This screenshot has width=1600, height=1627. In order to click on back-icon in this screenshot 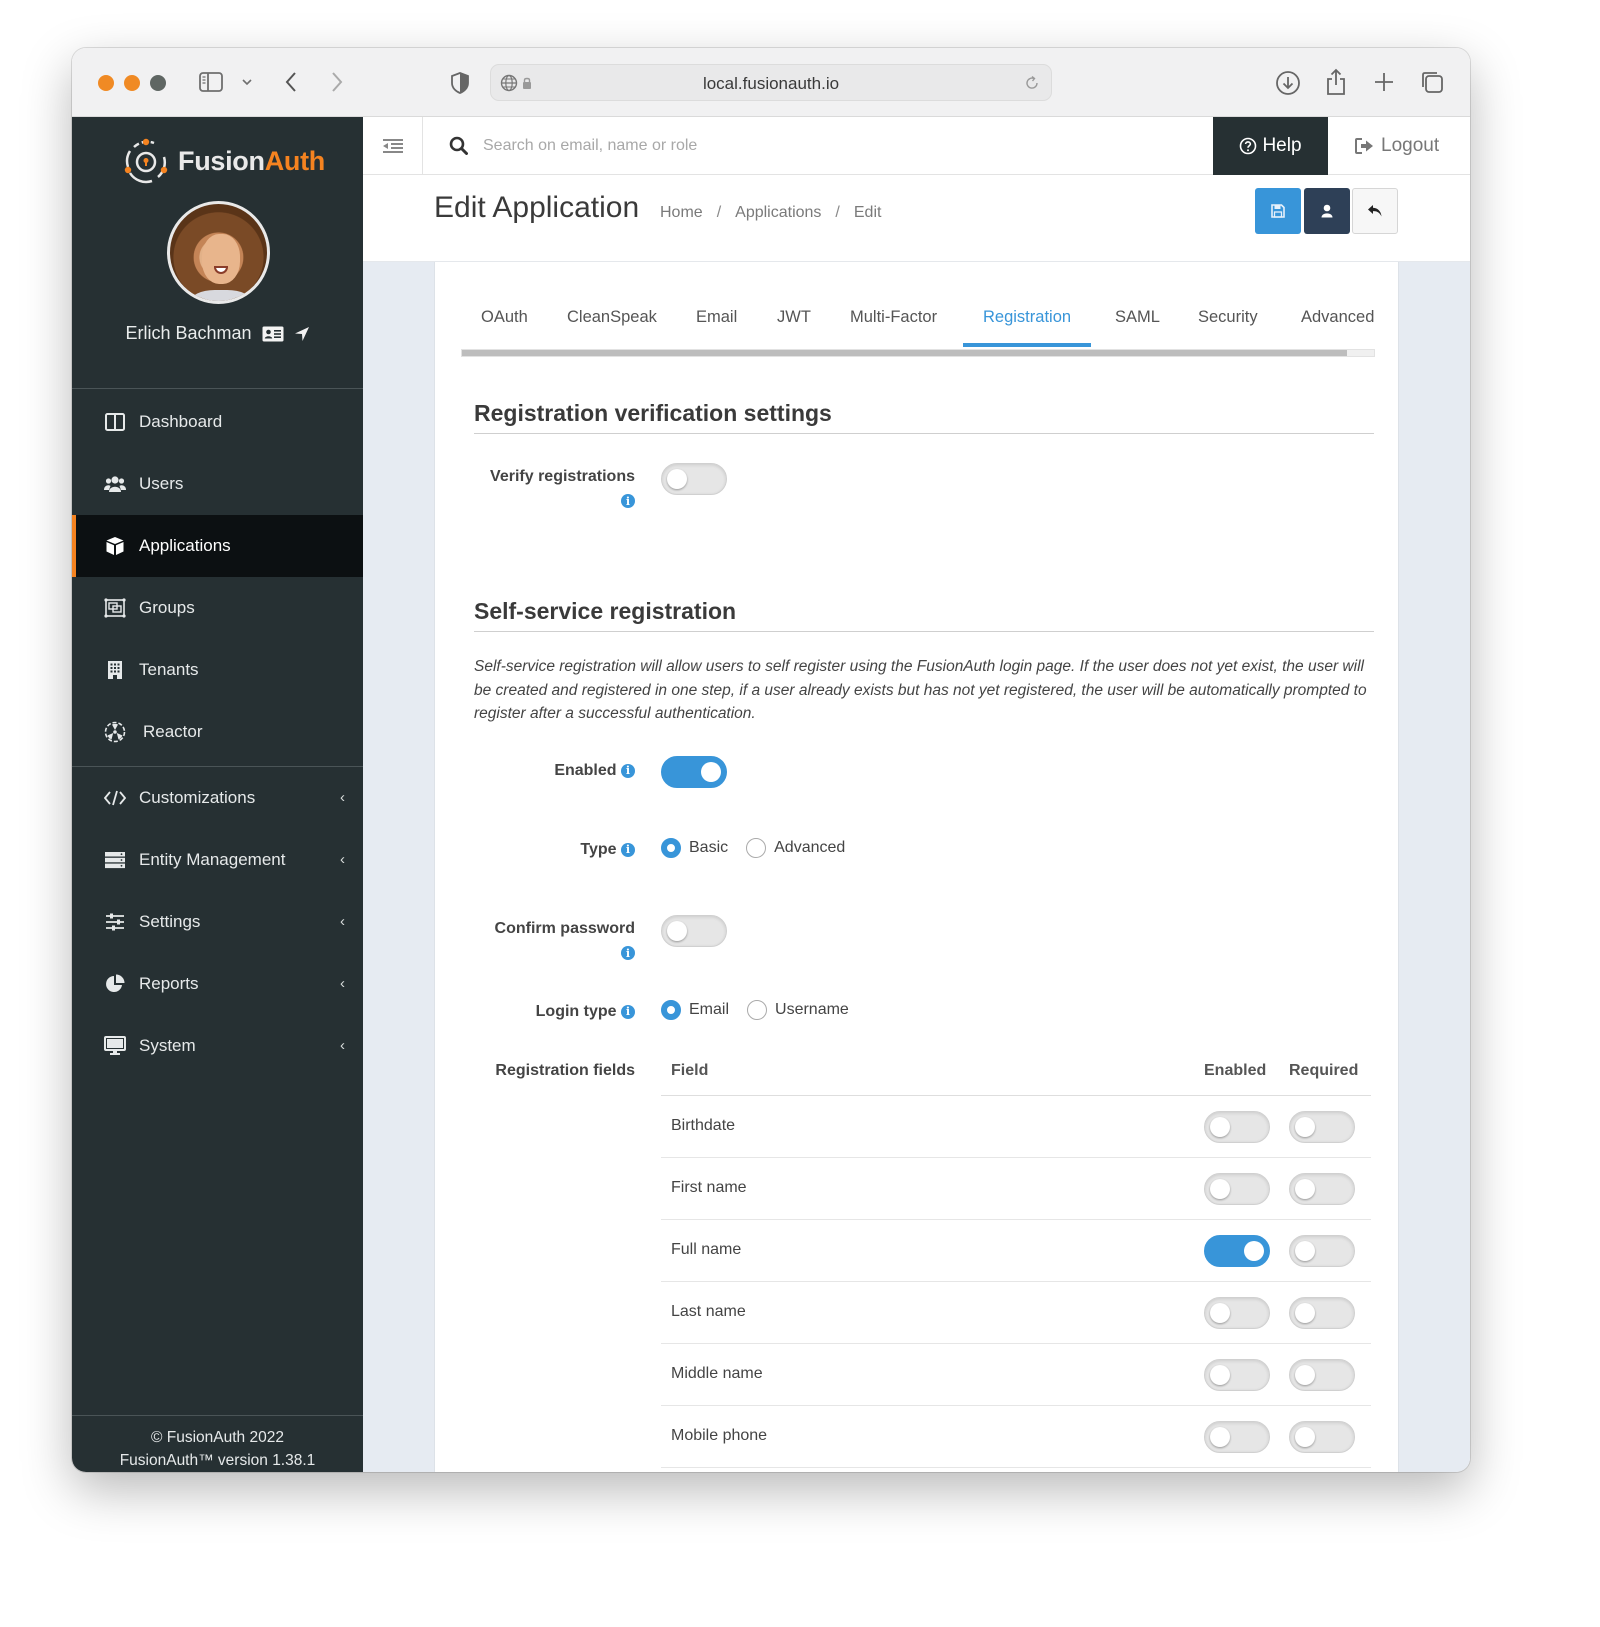, I will do `click(291, 82)`.